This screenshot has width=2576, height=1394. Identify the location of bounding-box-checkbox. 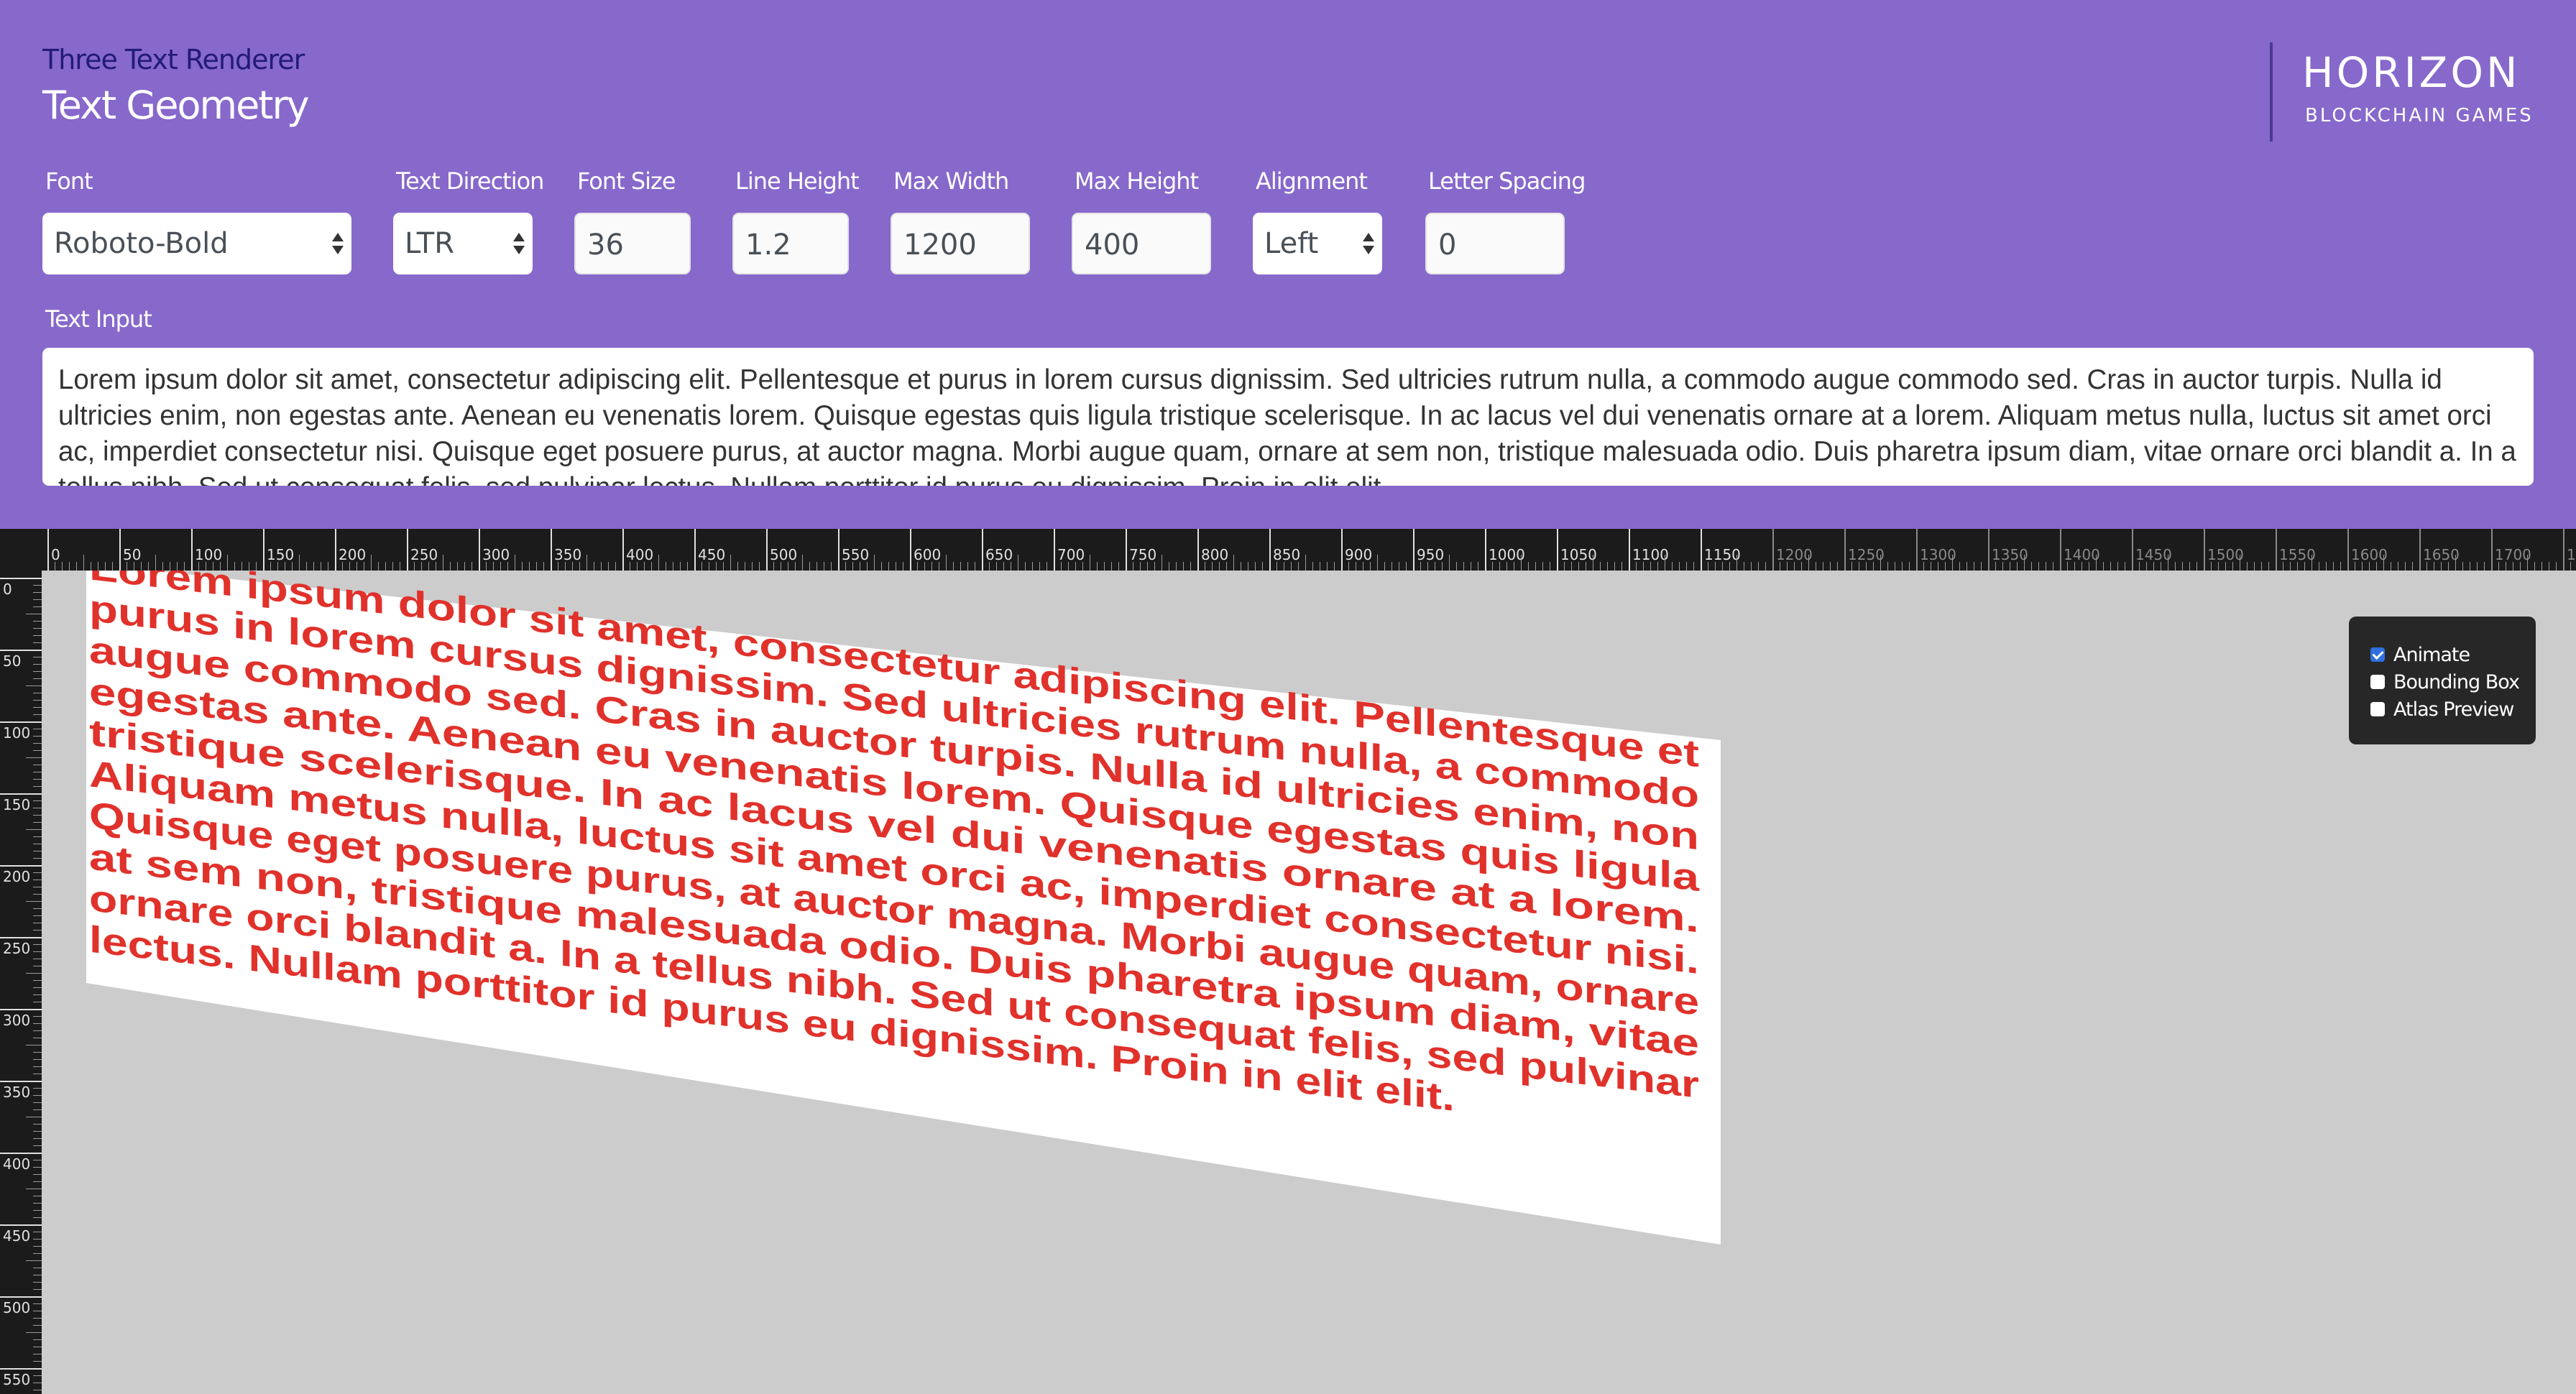
(2377, 682).